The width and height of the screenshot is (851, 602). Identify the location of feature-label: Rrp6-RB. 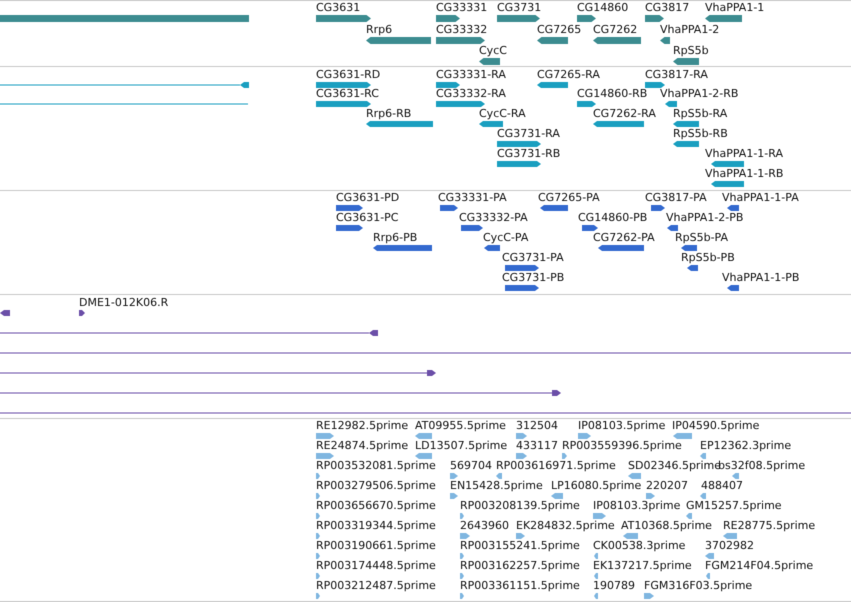
(389, 114).